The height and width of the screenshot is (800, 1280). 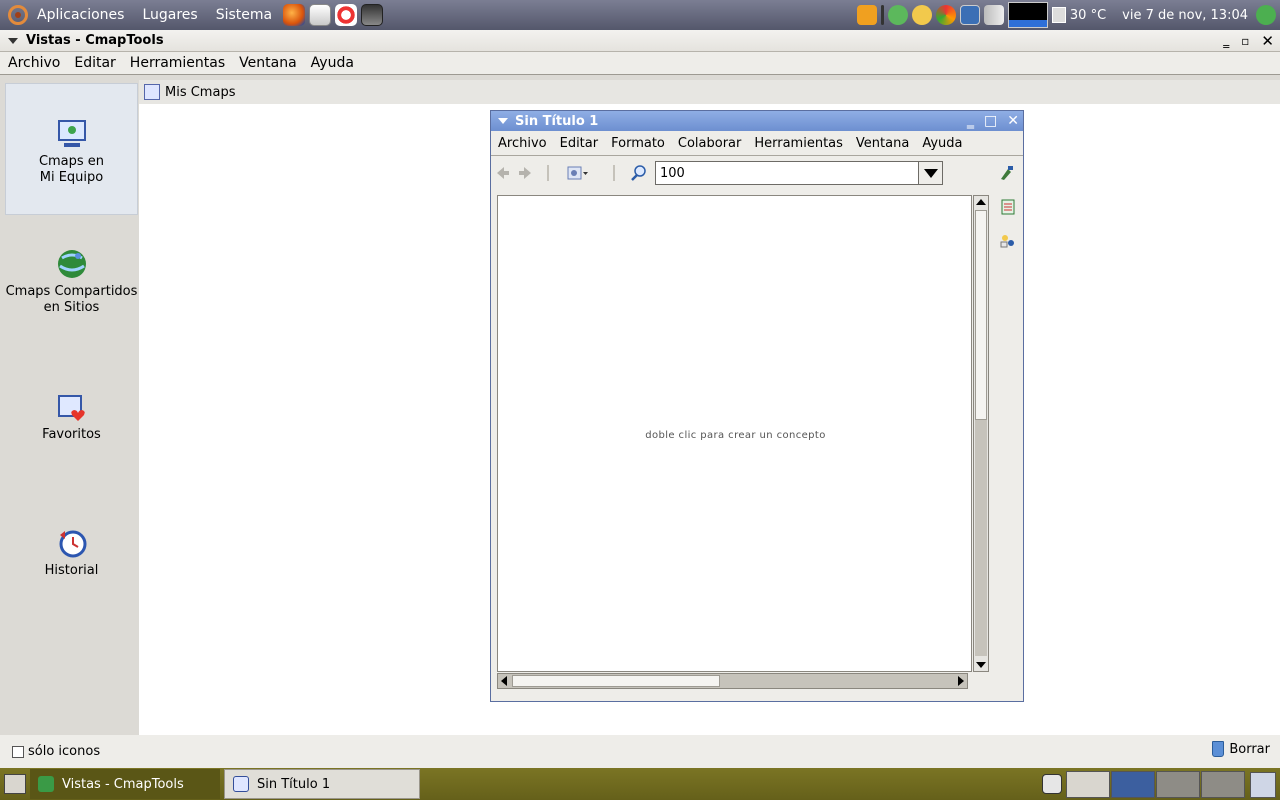 What do you see at coordinates (241, 784) in the screenshot?
I see `cmap-task-icon` at bounding box center [241, 784].